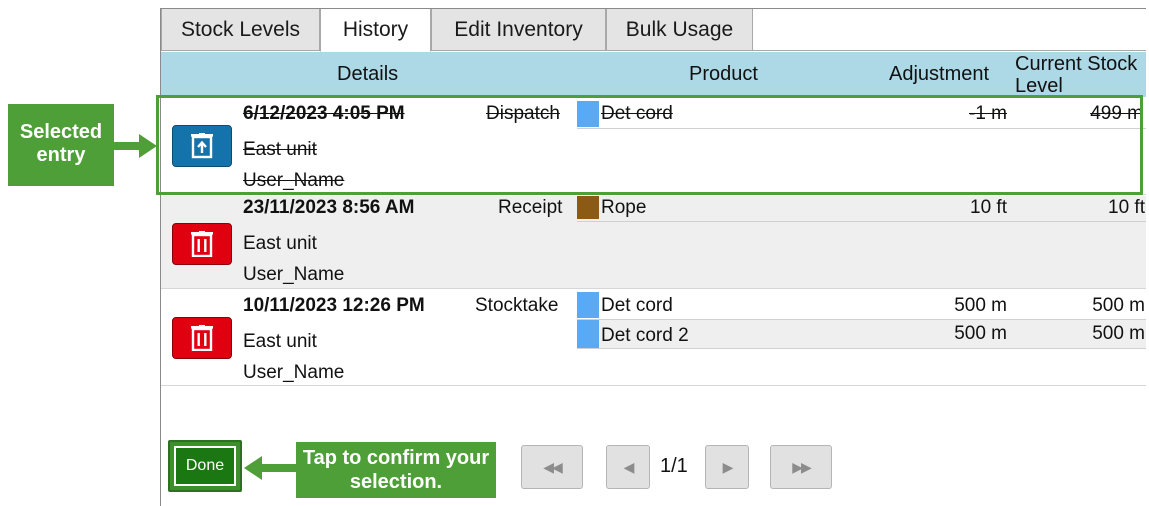 The height and width of the screenshot is (506, 1149). Describe the element at coordinates (368, 74) in the screenshot. I see `column-header-details: Details` at that location.